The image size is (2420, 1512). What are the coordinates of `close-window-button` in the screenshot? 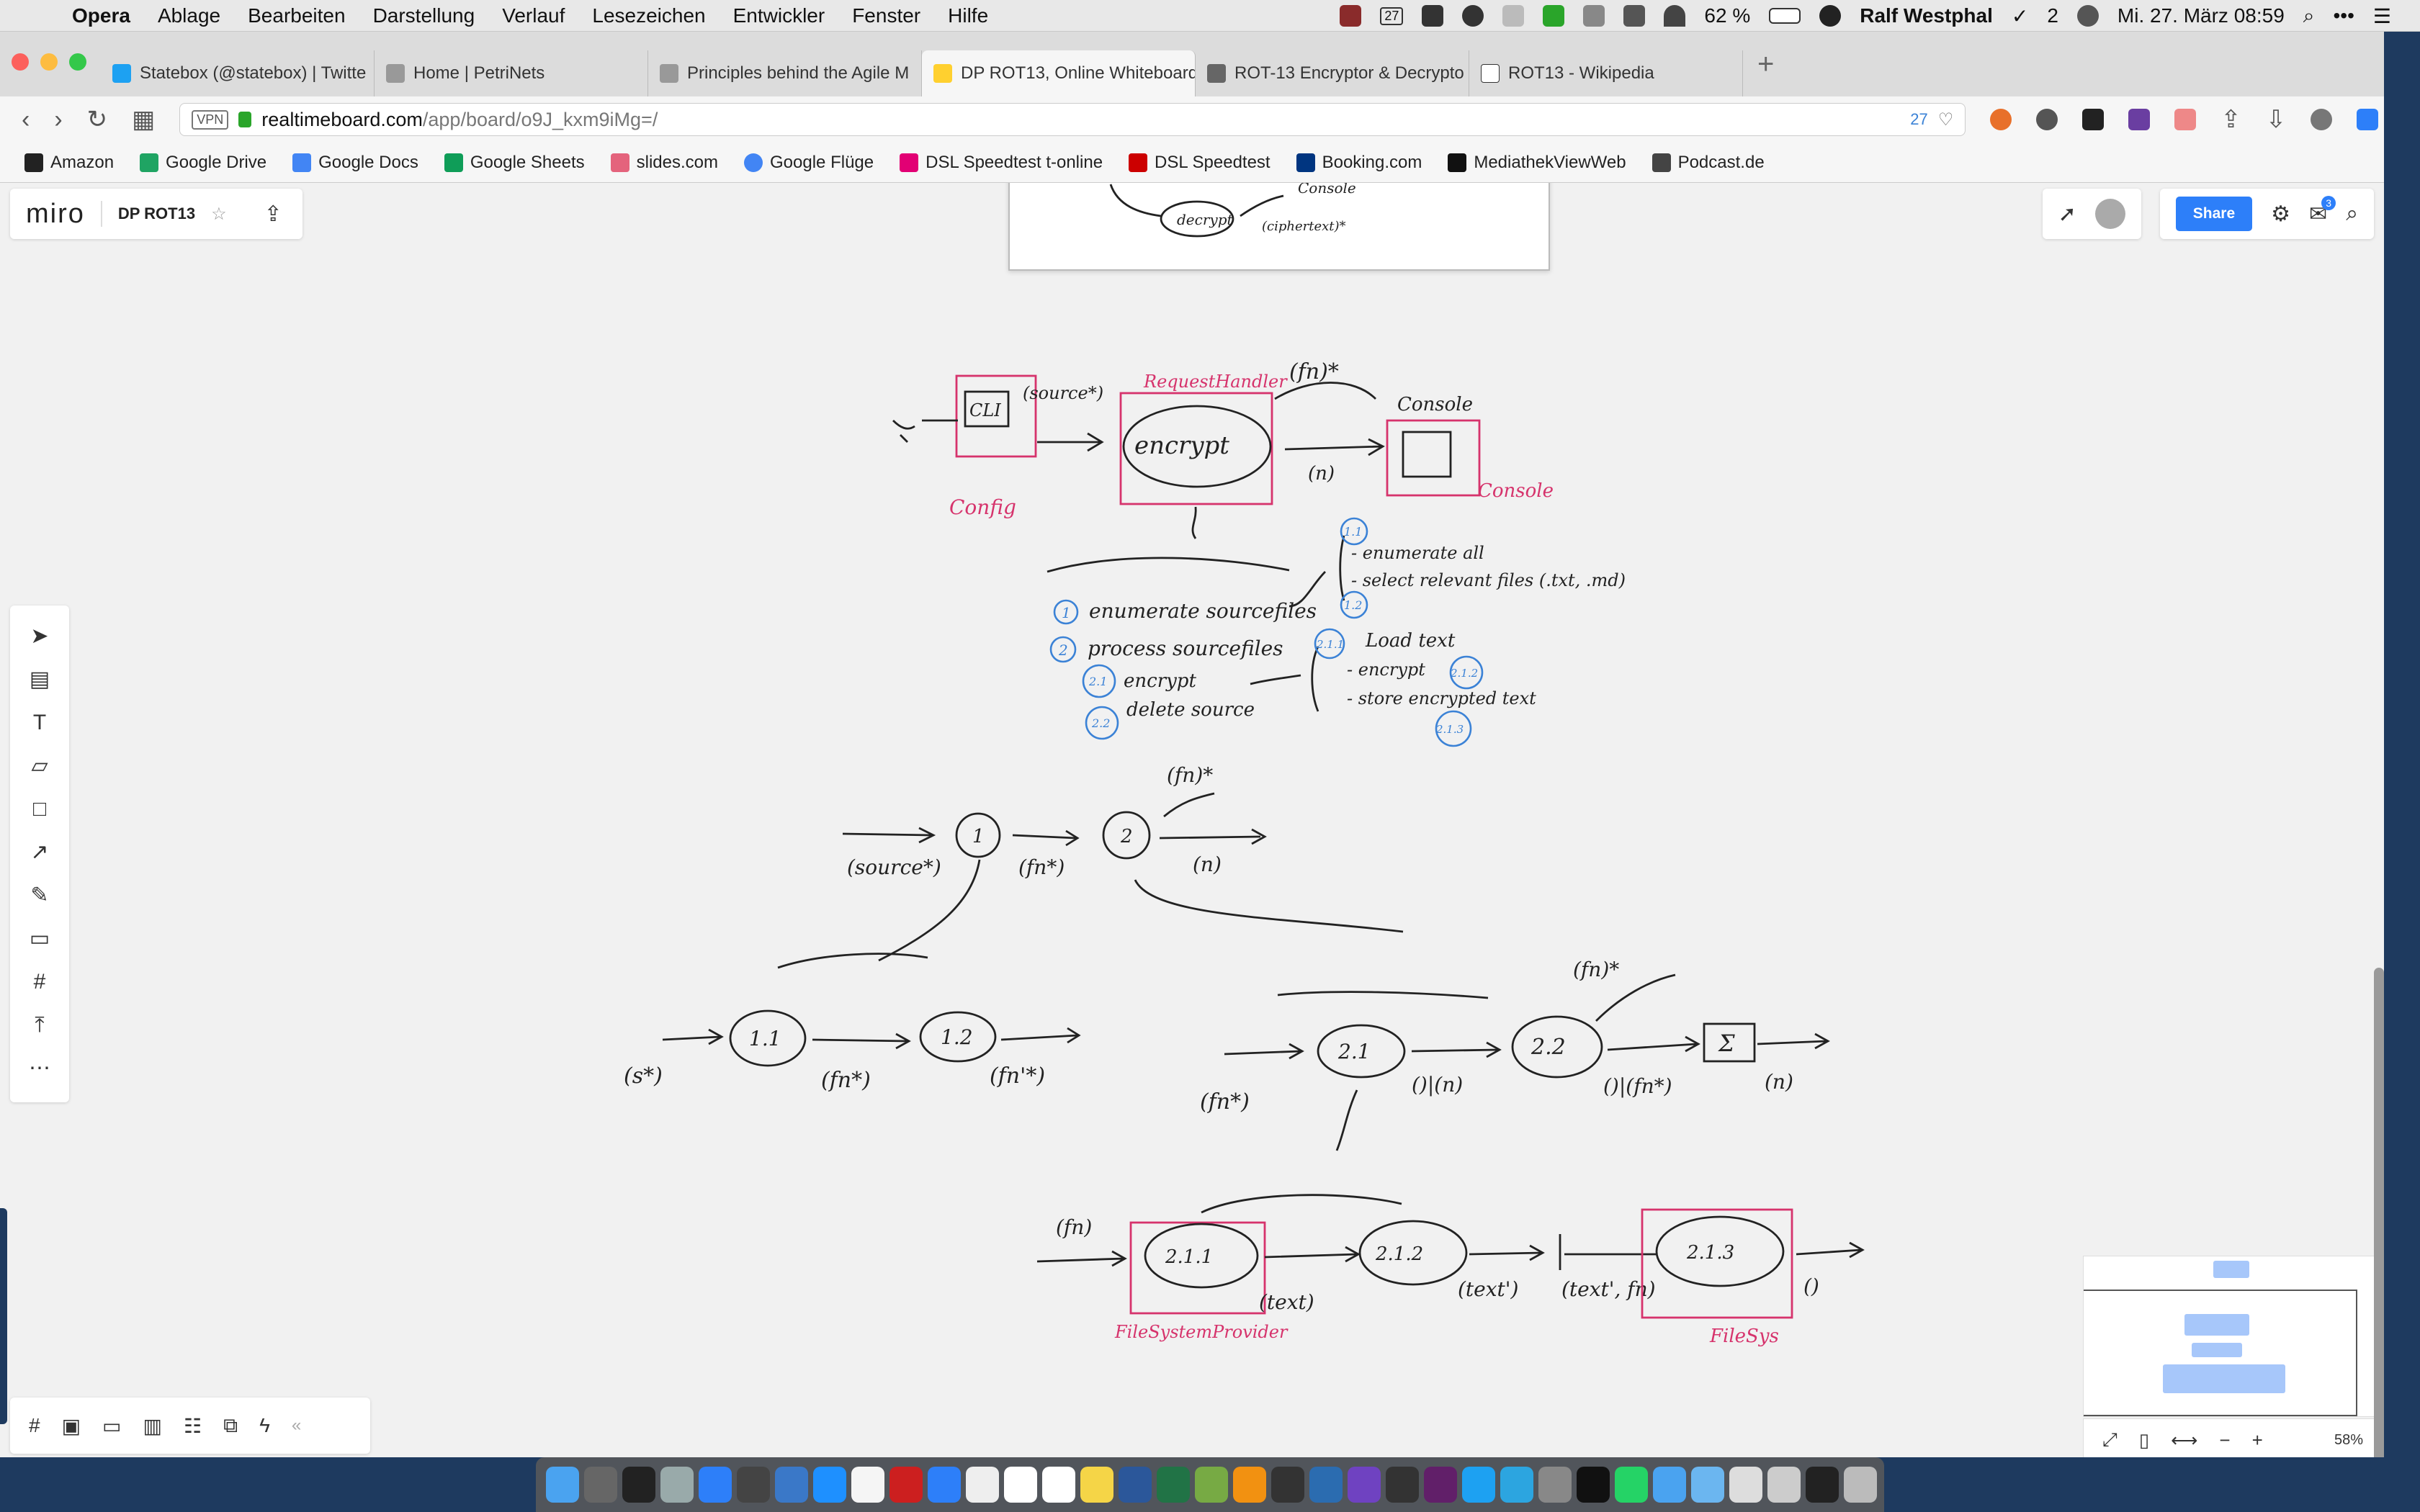 It's located at (20, 62).